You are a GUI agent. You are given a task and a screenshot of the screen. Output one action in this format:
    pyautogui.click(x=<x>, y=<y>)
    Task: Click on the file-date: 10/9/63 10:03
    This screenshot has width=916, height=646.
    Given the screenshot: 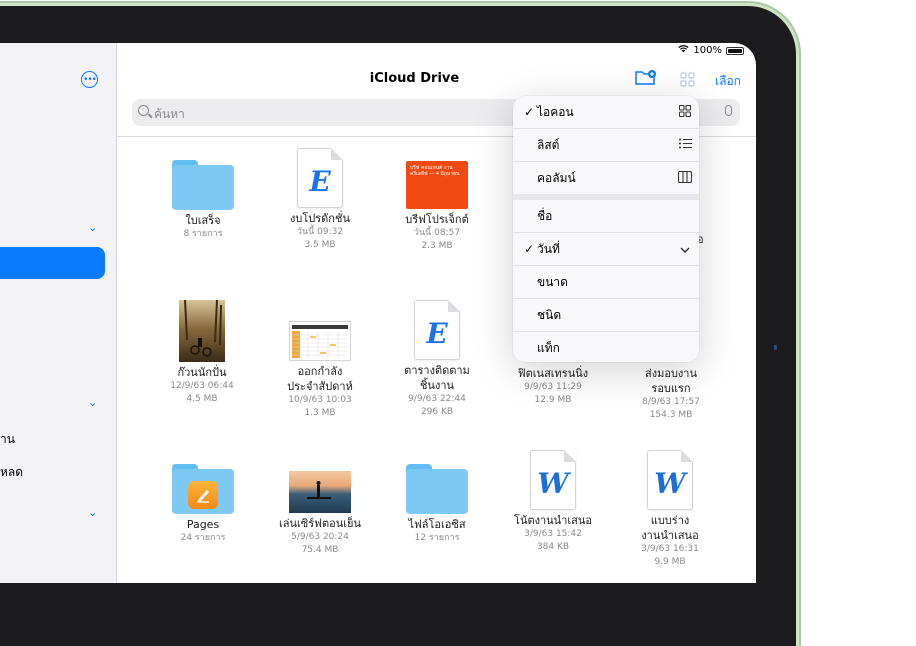 What is the action you would take?
    pyautogui.click(x=320, y=400)
    